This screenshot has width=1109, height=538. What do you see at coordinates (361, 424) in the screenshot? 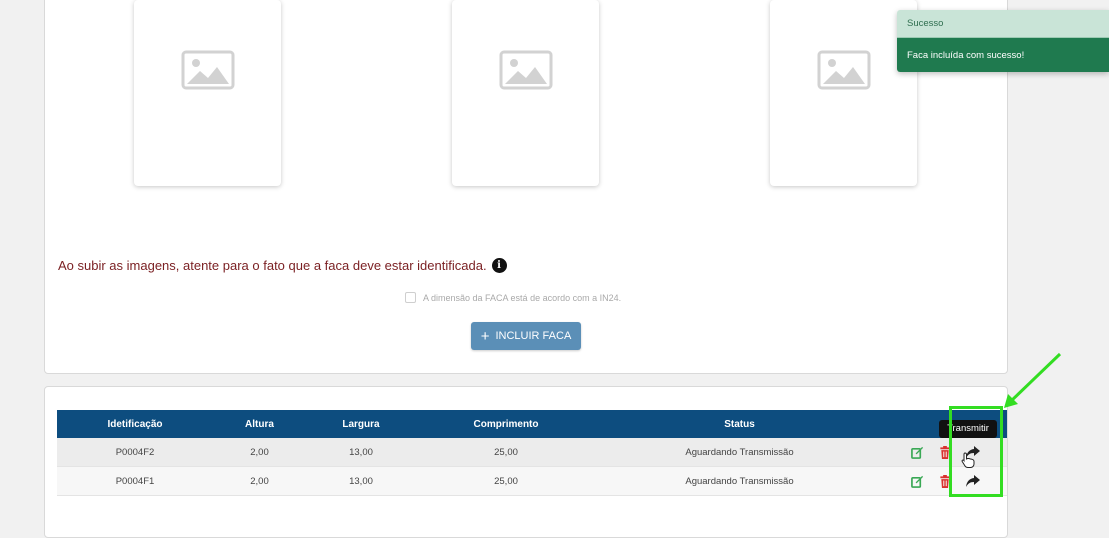
I see `column-header-largura: Largura` at bounding box center [361, 424].